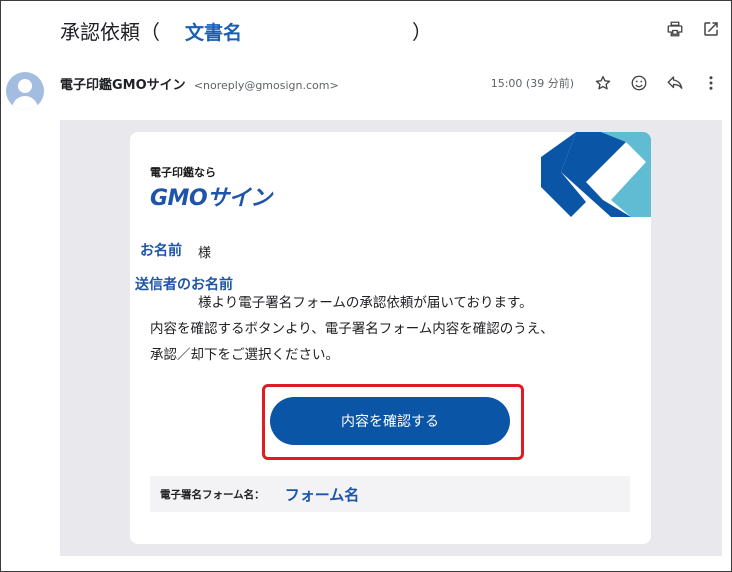 The image size is (732, 572). What do you see at coordinates (596, 174) in the screenshot?
I see `corner-decoration` at bounding box center [596, 174].